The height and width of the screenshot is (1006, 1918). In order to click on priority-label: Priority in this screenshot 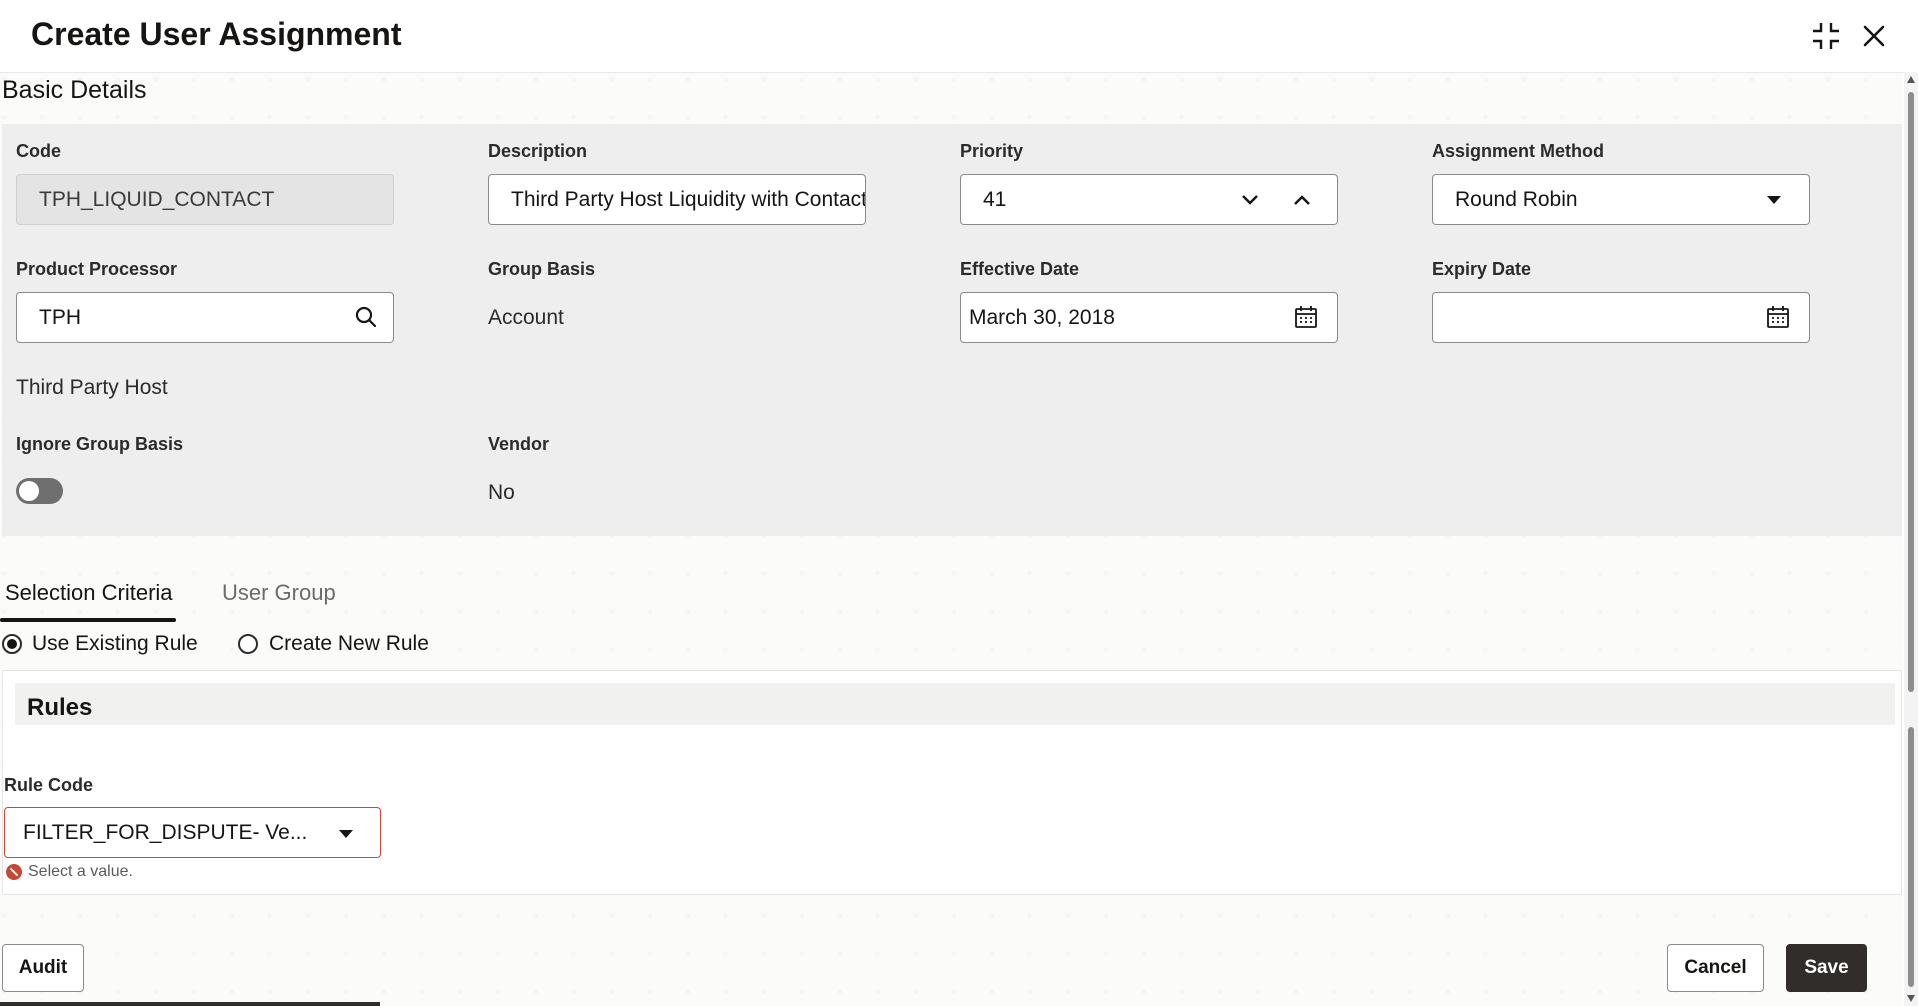, I will do `click(992, 151)`.